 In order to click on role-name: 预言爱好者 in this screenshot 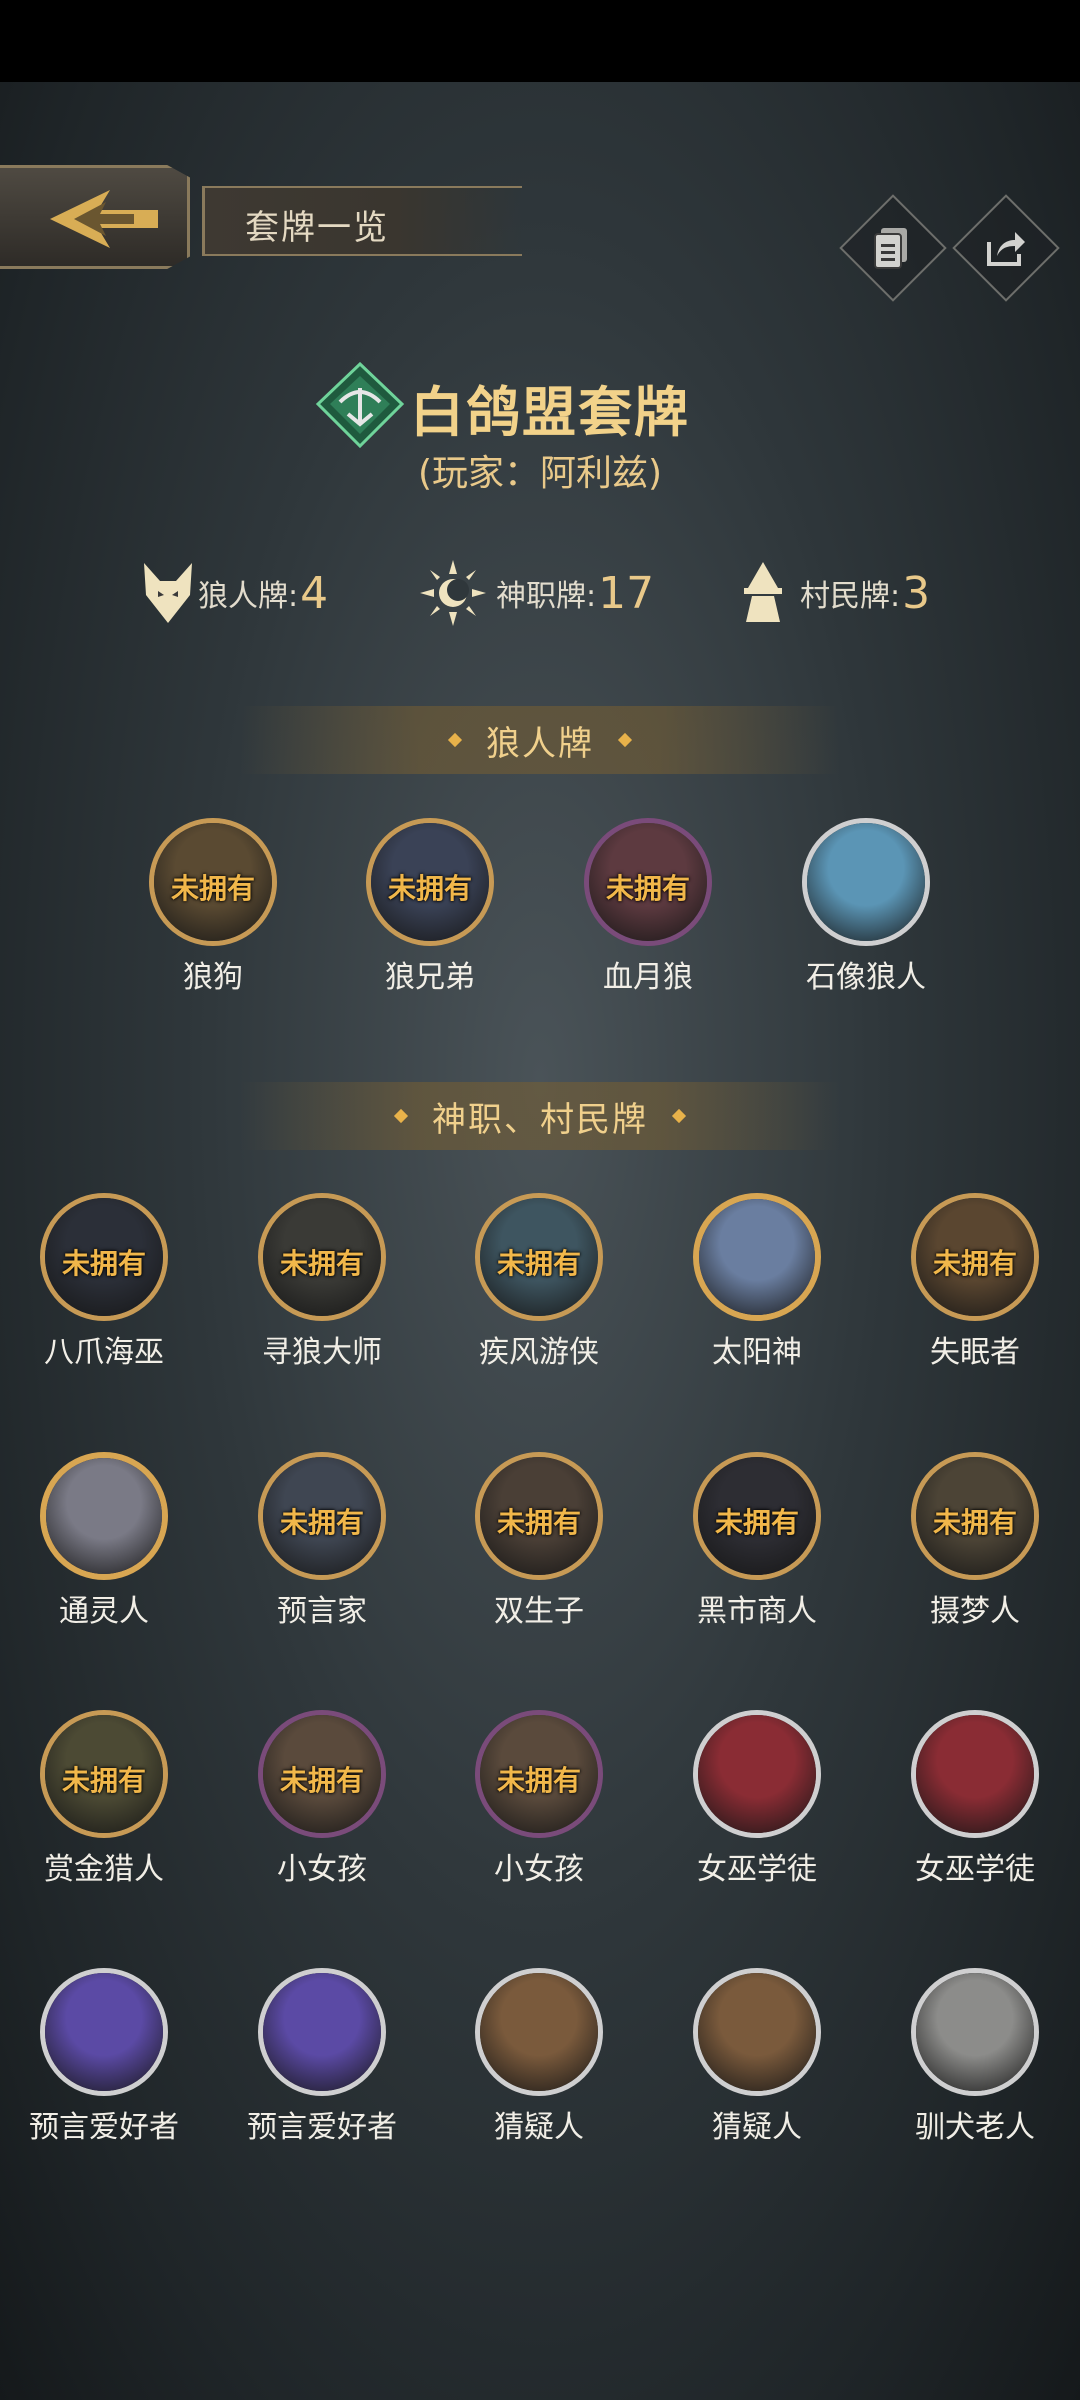, I will do `click(322, 2127)`.